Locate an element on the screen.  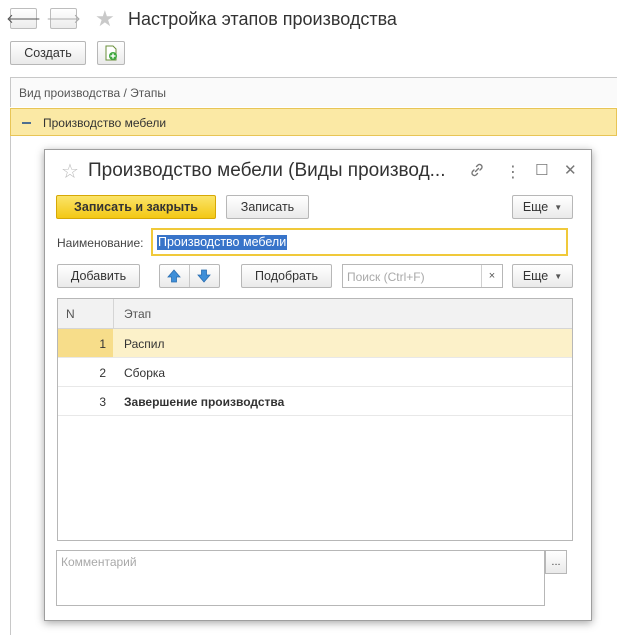
table-row: 3 Завершение производства is located at coordinates (315, 401).